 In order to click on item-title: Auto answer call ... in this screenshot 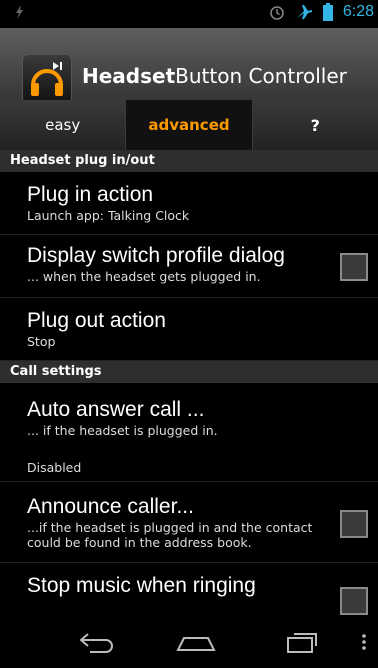, I will do `click(116, 409)`.